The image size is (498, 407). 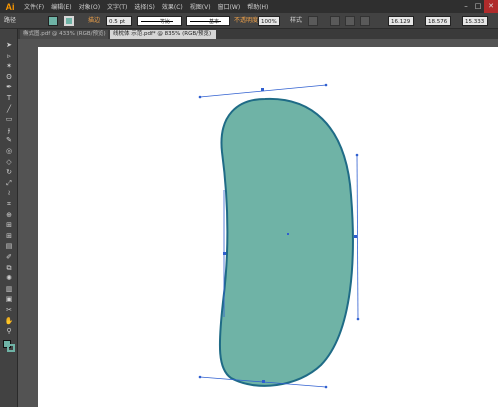 What do you see at coordinates (61, 6) in the screenshot?
I see `menu-edit: 编辑(E)` at bounding box center [61, 6].